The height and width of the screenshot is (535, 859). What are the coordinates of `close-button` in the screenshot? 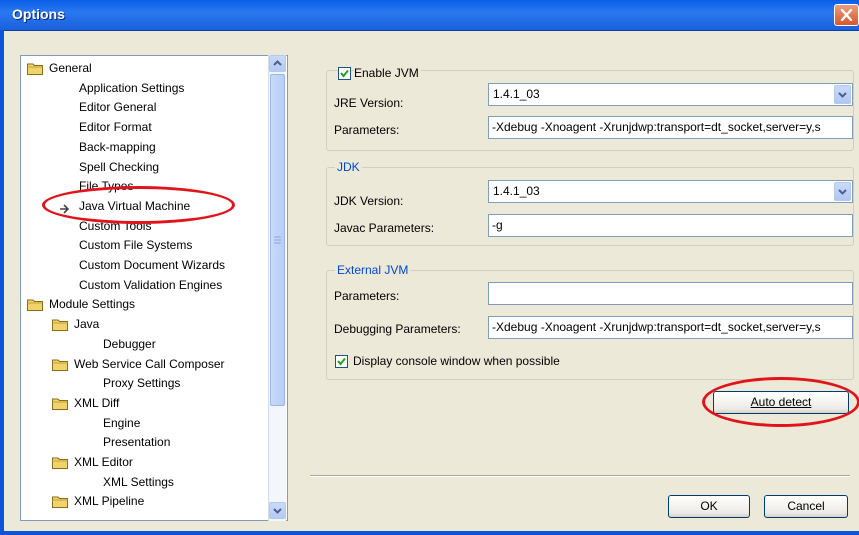 It's located at (846, 15).